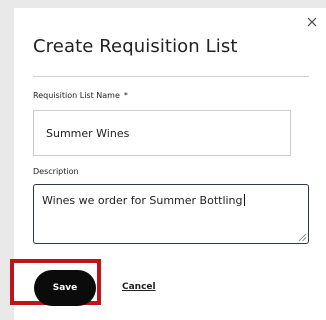  I want to click on description-value: Wines we order for Summer Bottling, so click(143, 200).